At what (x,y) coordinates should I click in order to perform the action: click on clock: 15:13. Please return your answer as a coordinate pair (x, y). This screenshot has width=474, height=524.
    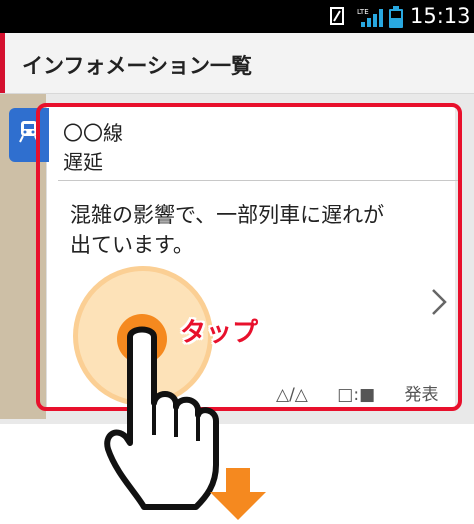
    Looking at the image, I should click on (440, 16).